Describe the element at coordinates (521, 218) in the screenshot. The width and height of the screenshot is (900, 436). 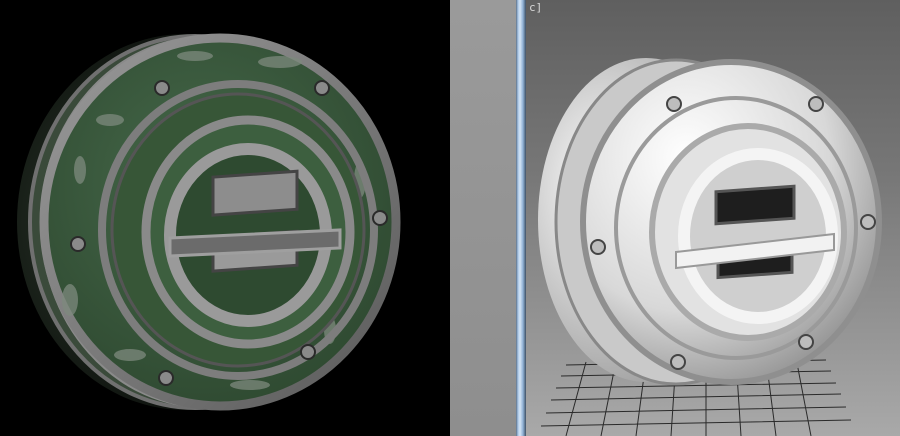
I see `viewport-splitter` at that location.